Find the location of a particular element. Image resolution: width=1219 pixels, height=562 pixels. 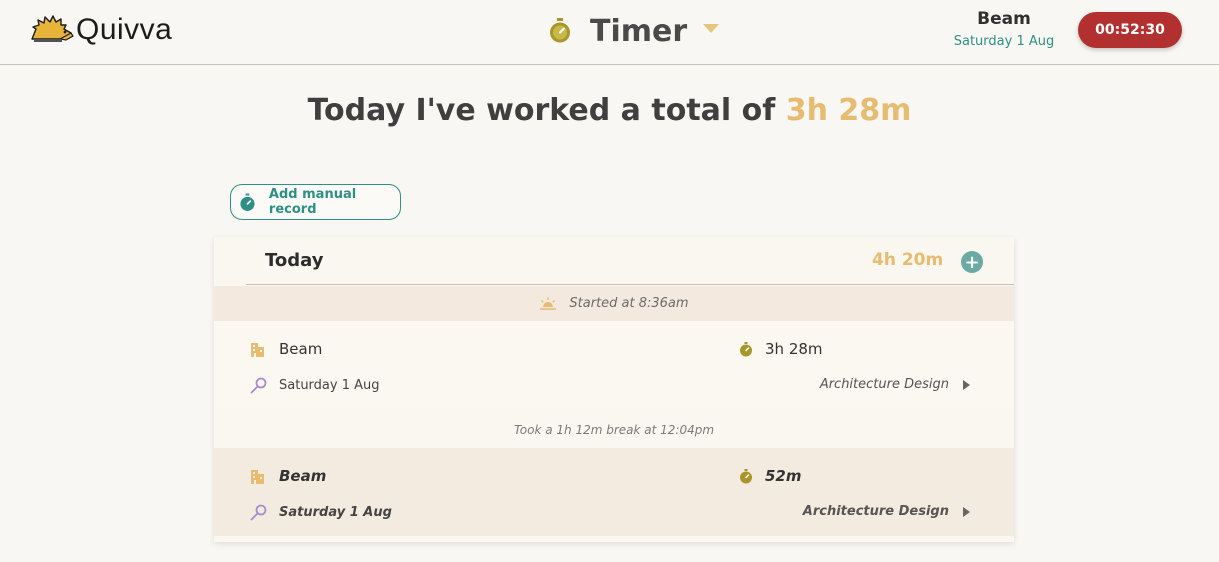

record-duration: 3h 28m is located at coordinates (781, 349).